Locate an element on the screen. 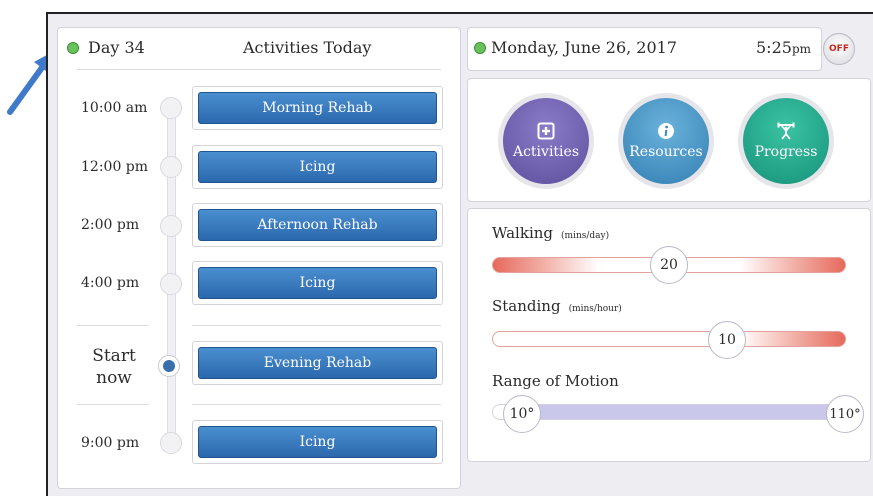  activity-button-afternoon-rehab: Afternoon Rehab is located at coordinates (317, 225).